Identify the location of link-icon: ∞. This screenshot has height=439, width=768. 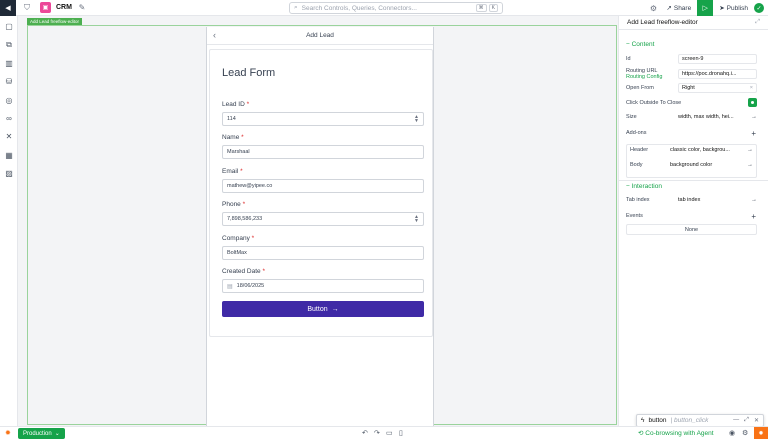
(9, 118).